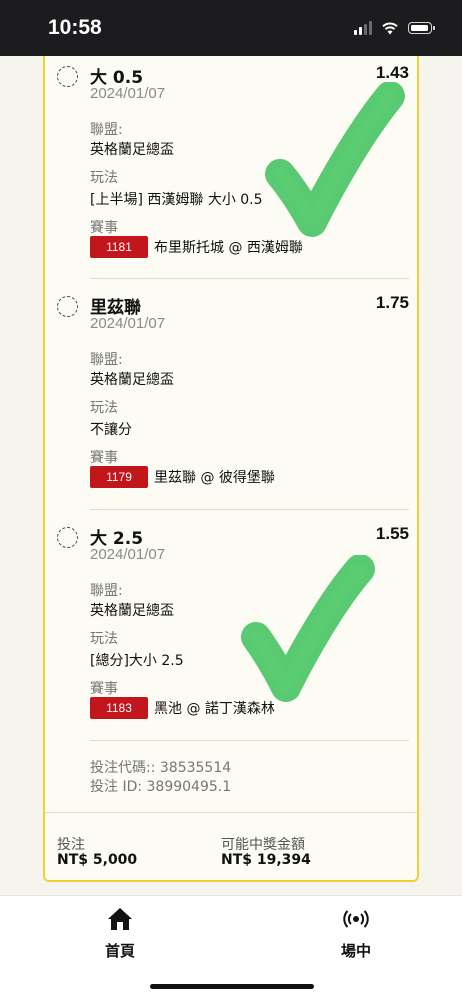  Describe the element at coordinates (161, 787) in the screenshot. I see `bet-id: 投注 ID: 38990495.1` at that location.